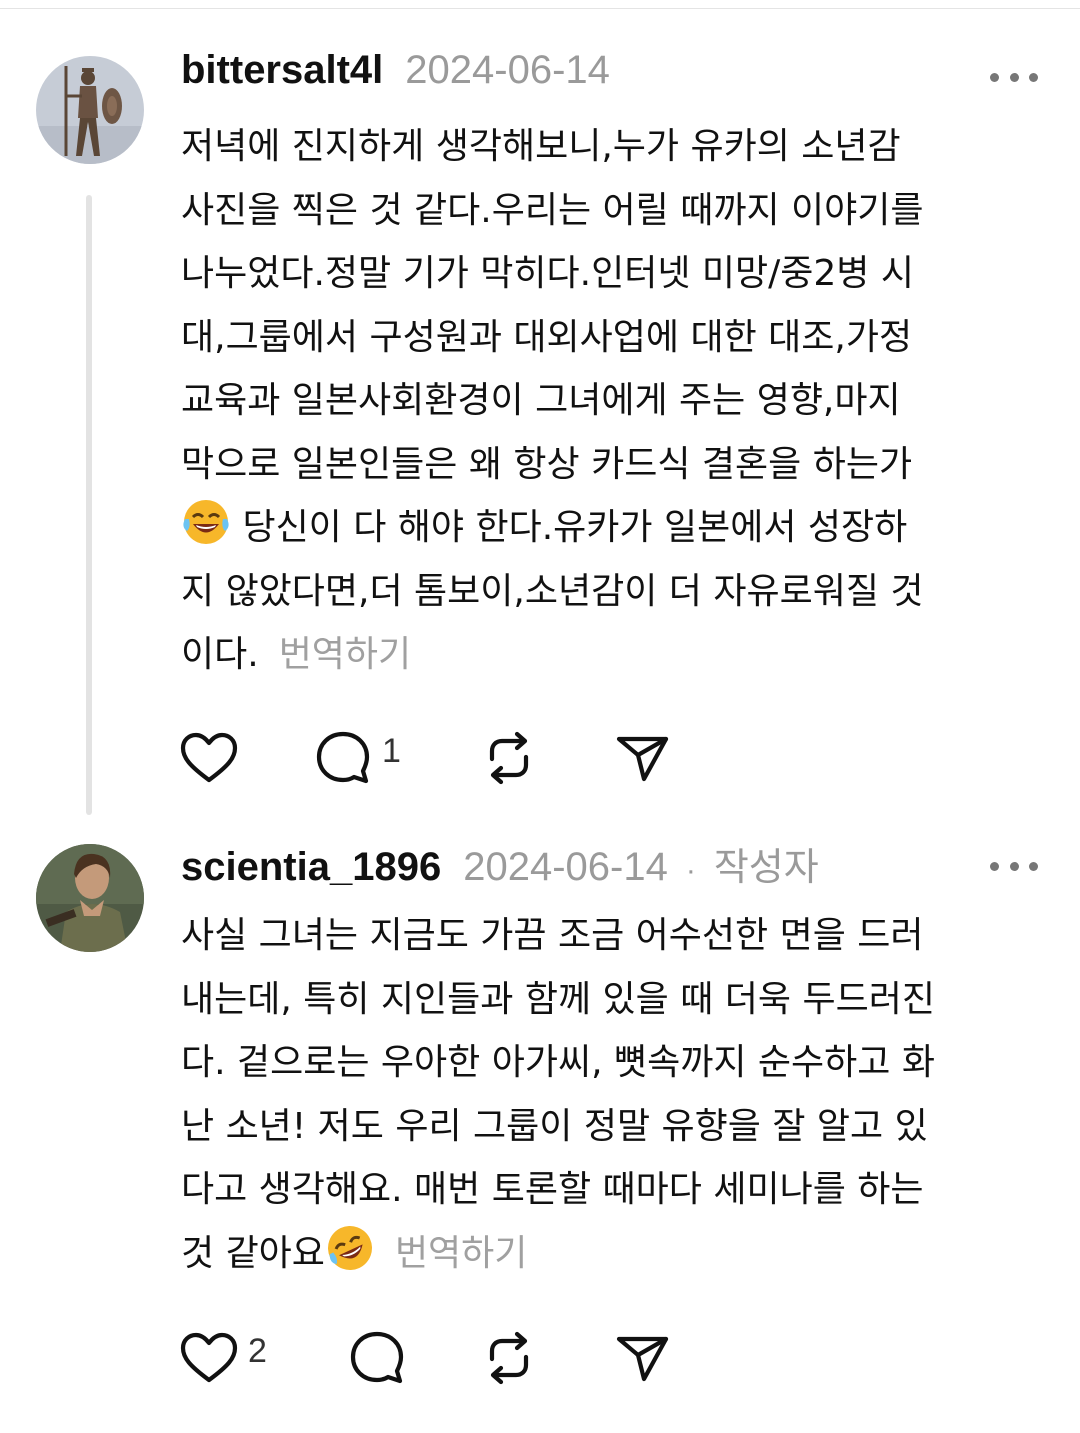 Image resolution: width=1080 pixels, height=1433 pixels. What do you see at coordinates (616, 1254) in the screenshot?
I see `text-line-last: 것 같아요 번역하기` at bounding box center [616, 1254].